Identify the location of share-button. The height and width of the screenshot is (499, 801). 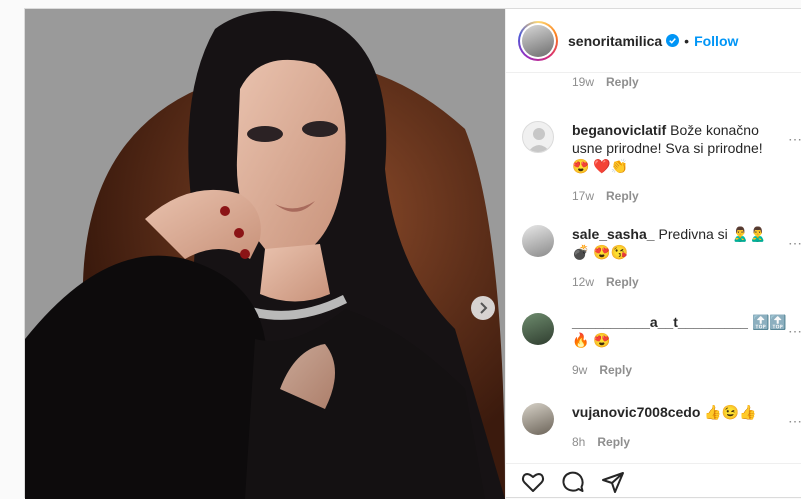
(613, 482).